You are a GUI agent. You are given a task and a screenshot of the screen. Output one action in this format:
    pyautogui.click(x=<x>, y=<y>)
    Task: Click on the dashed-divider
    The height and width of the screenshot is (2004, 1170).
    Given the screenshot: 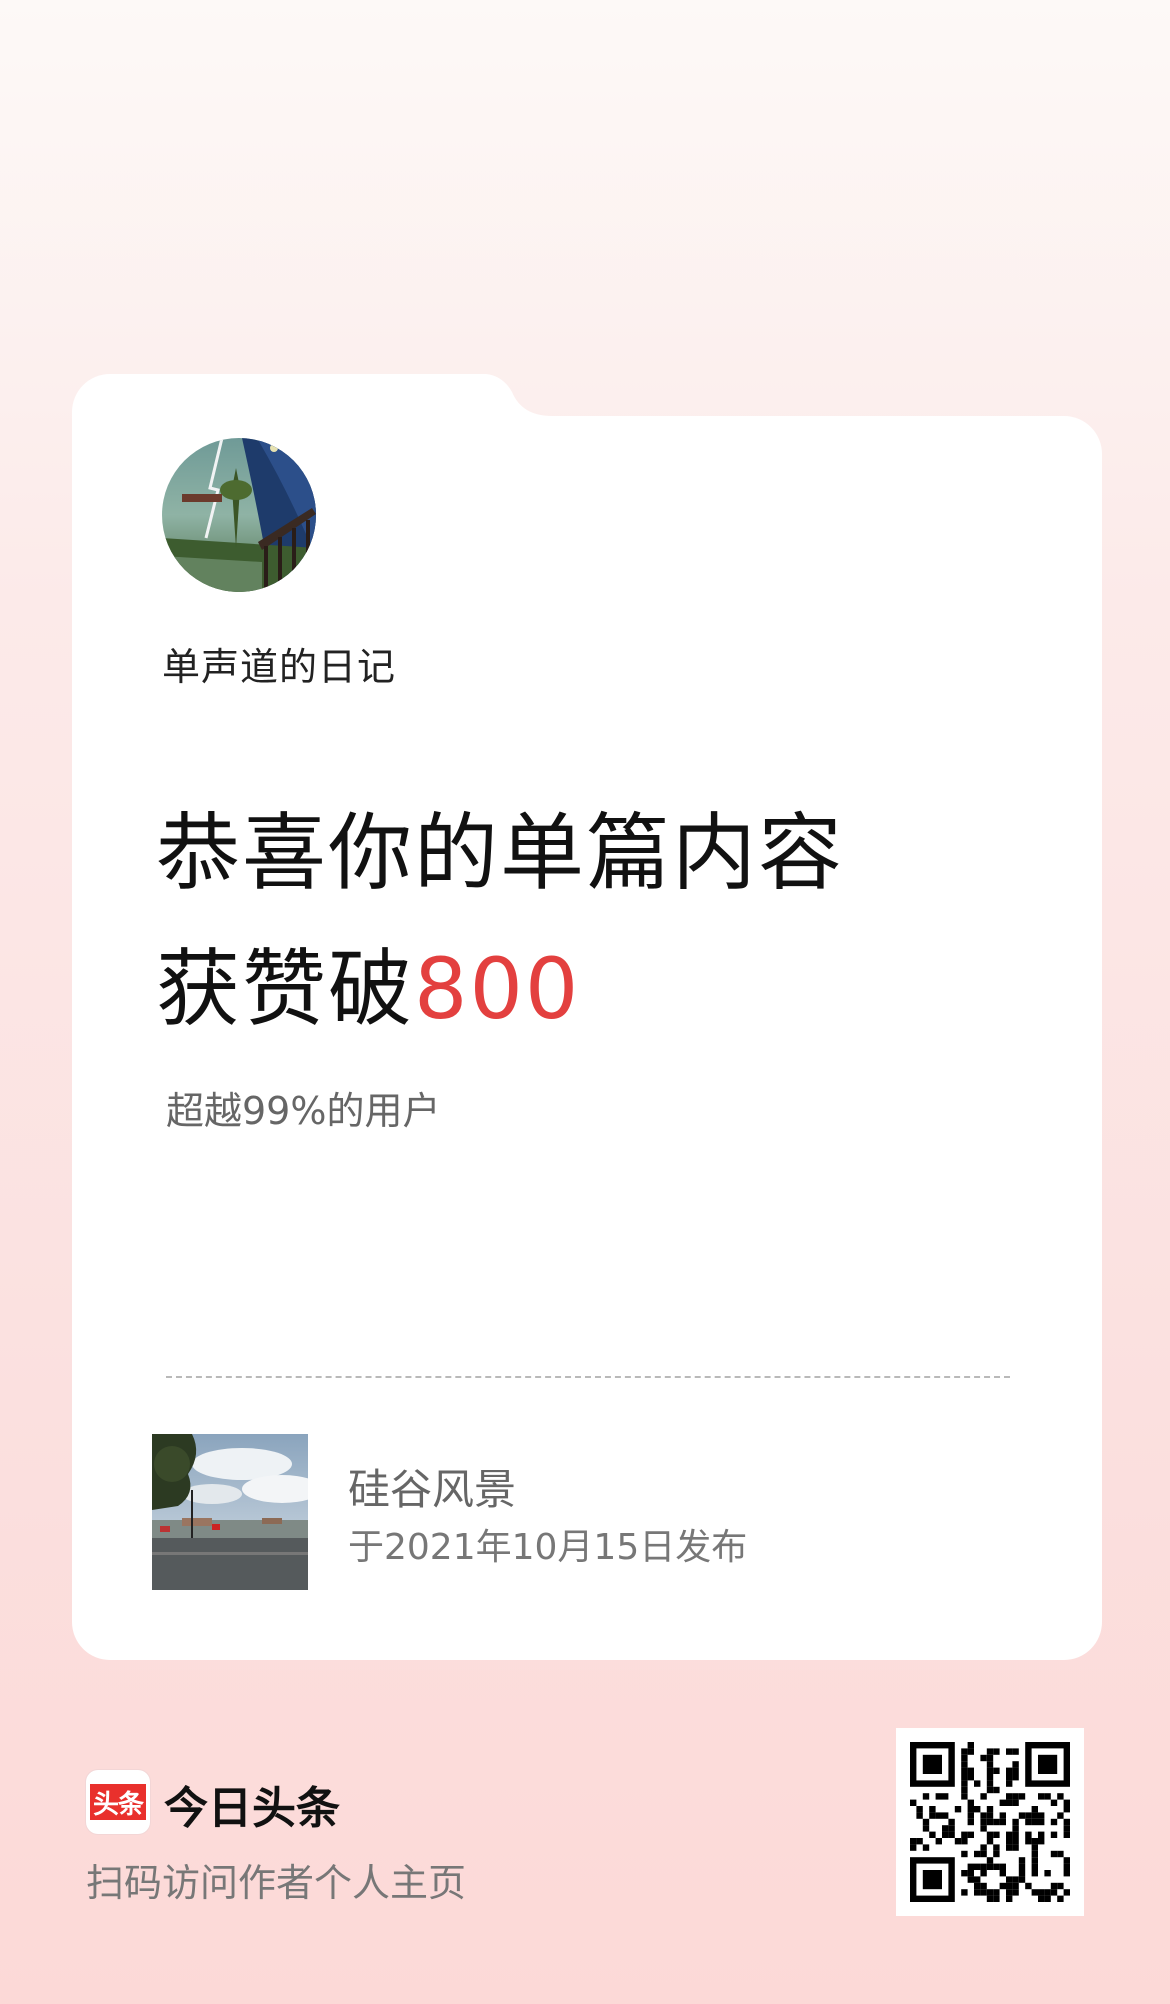 What is the action you would take?
    pyautogui.click(x=588, y=1377)
    